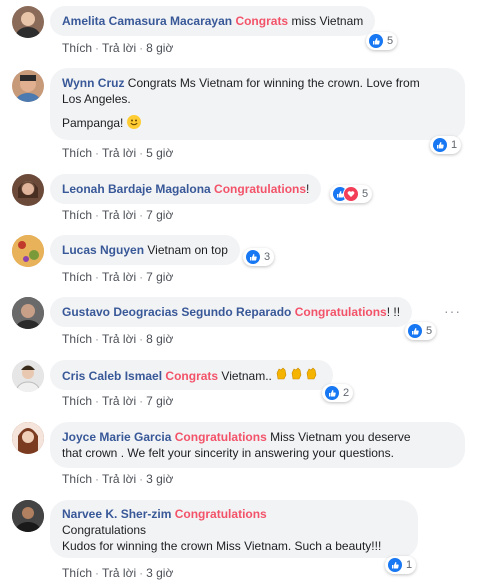 The height and width of the screenshot is (584, 501). Describe the element at coordinates (409, 565) in the screenshot. I see `reaction-number: 1` at that location.